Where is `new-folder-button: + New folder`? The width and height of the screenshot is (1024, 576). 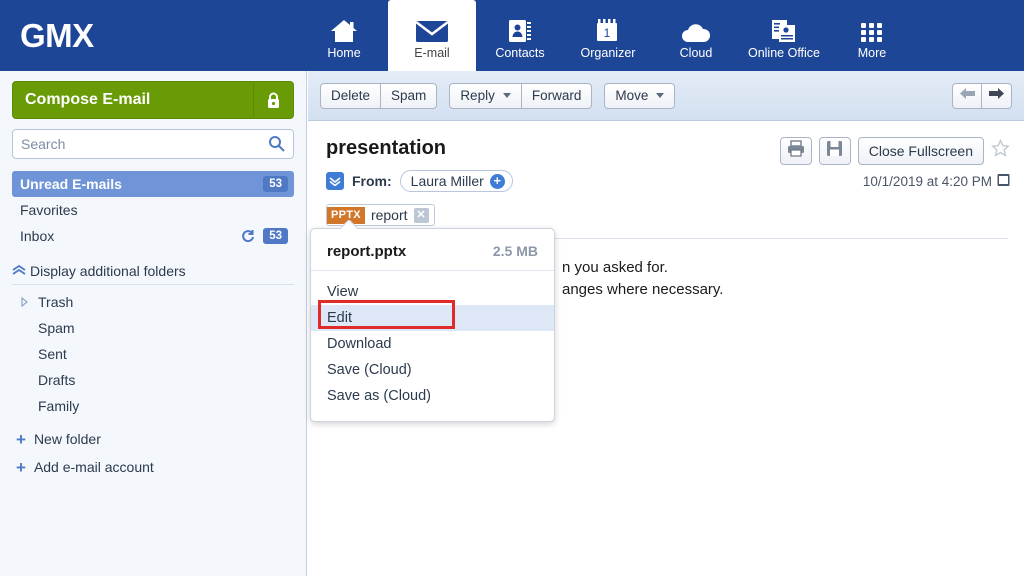
new-folder-button: + New folder is located at coordinates (153, 439).